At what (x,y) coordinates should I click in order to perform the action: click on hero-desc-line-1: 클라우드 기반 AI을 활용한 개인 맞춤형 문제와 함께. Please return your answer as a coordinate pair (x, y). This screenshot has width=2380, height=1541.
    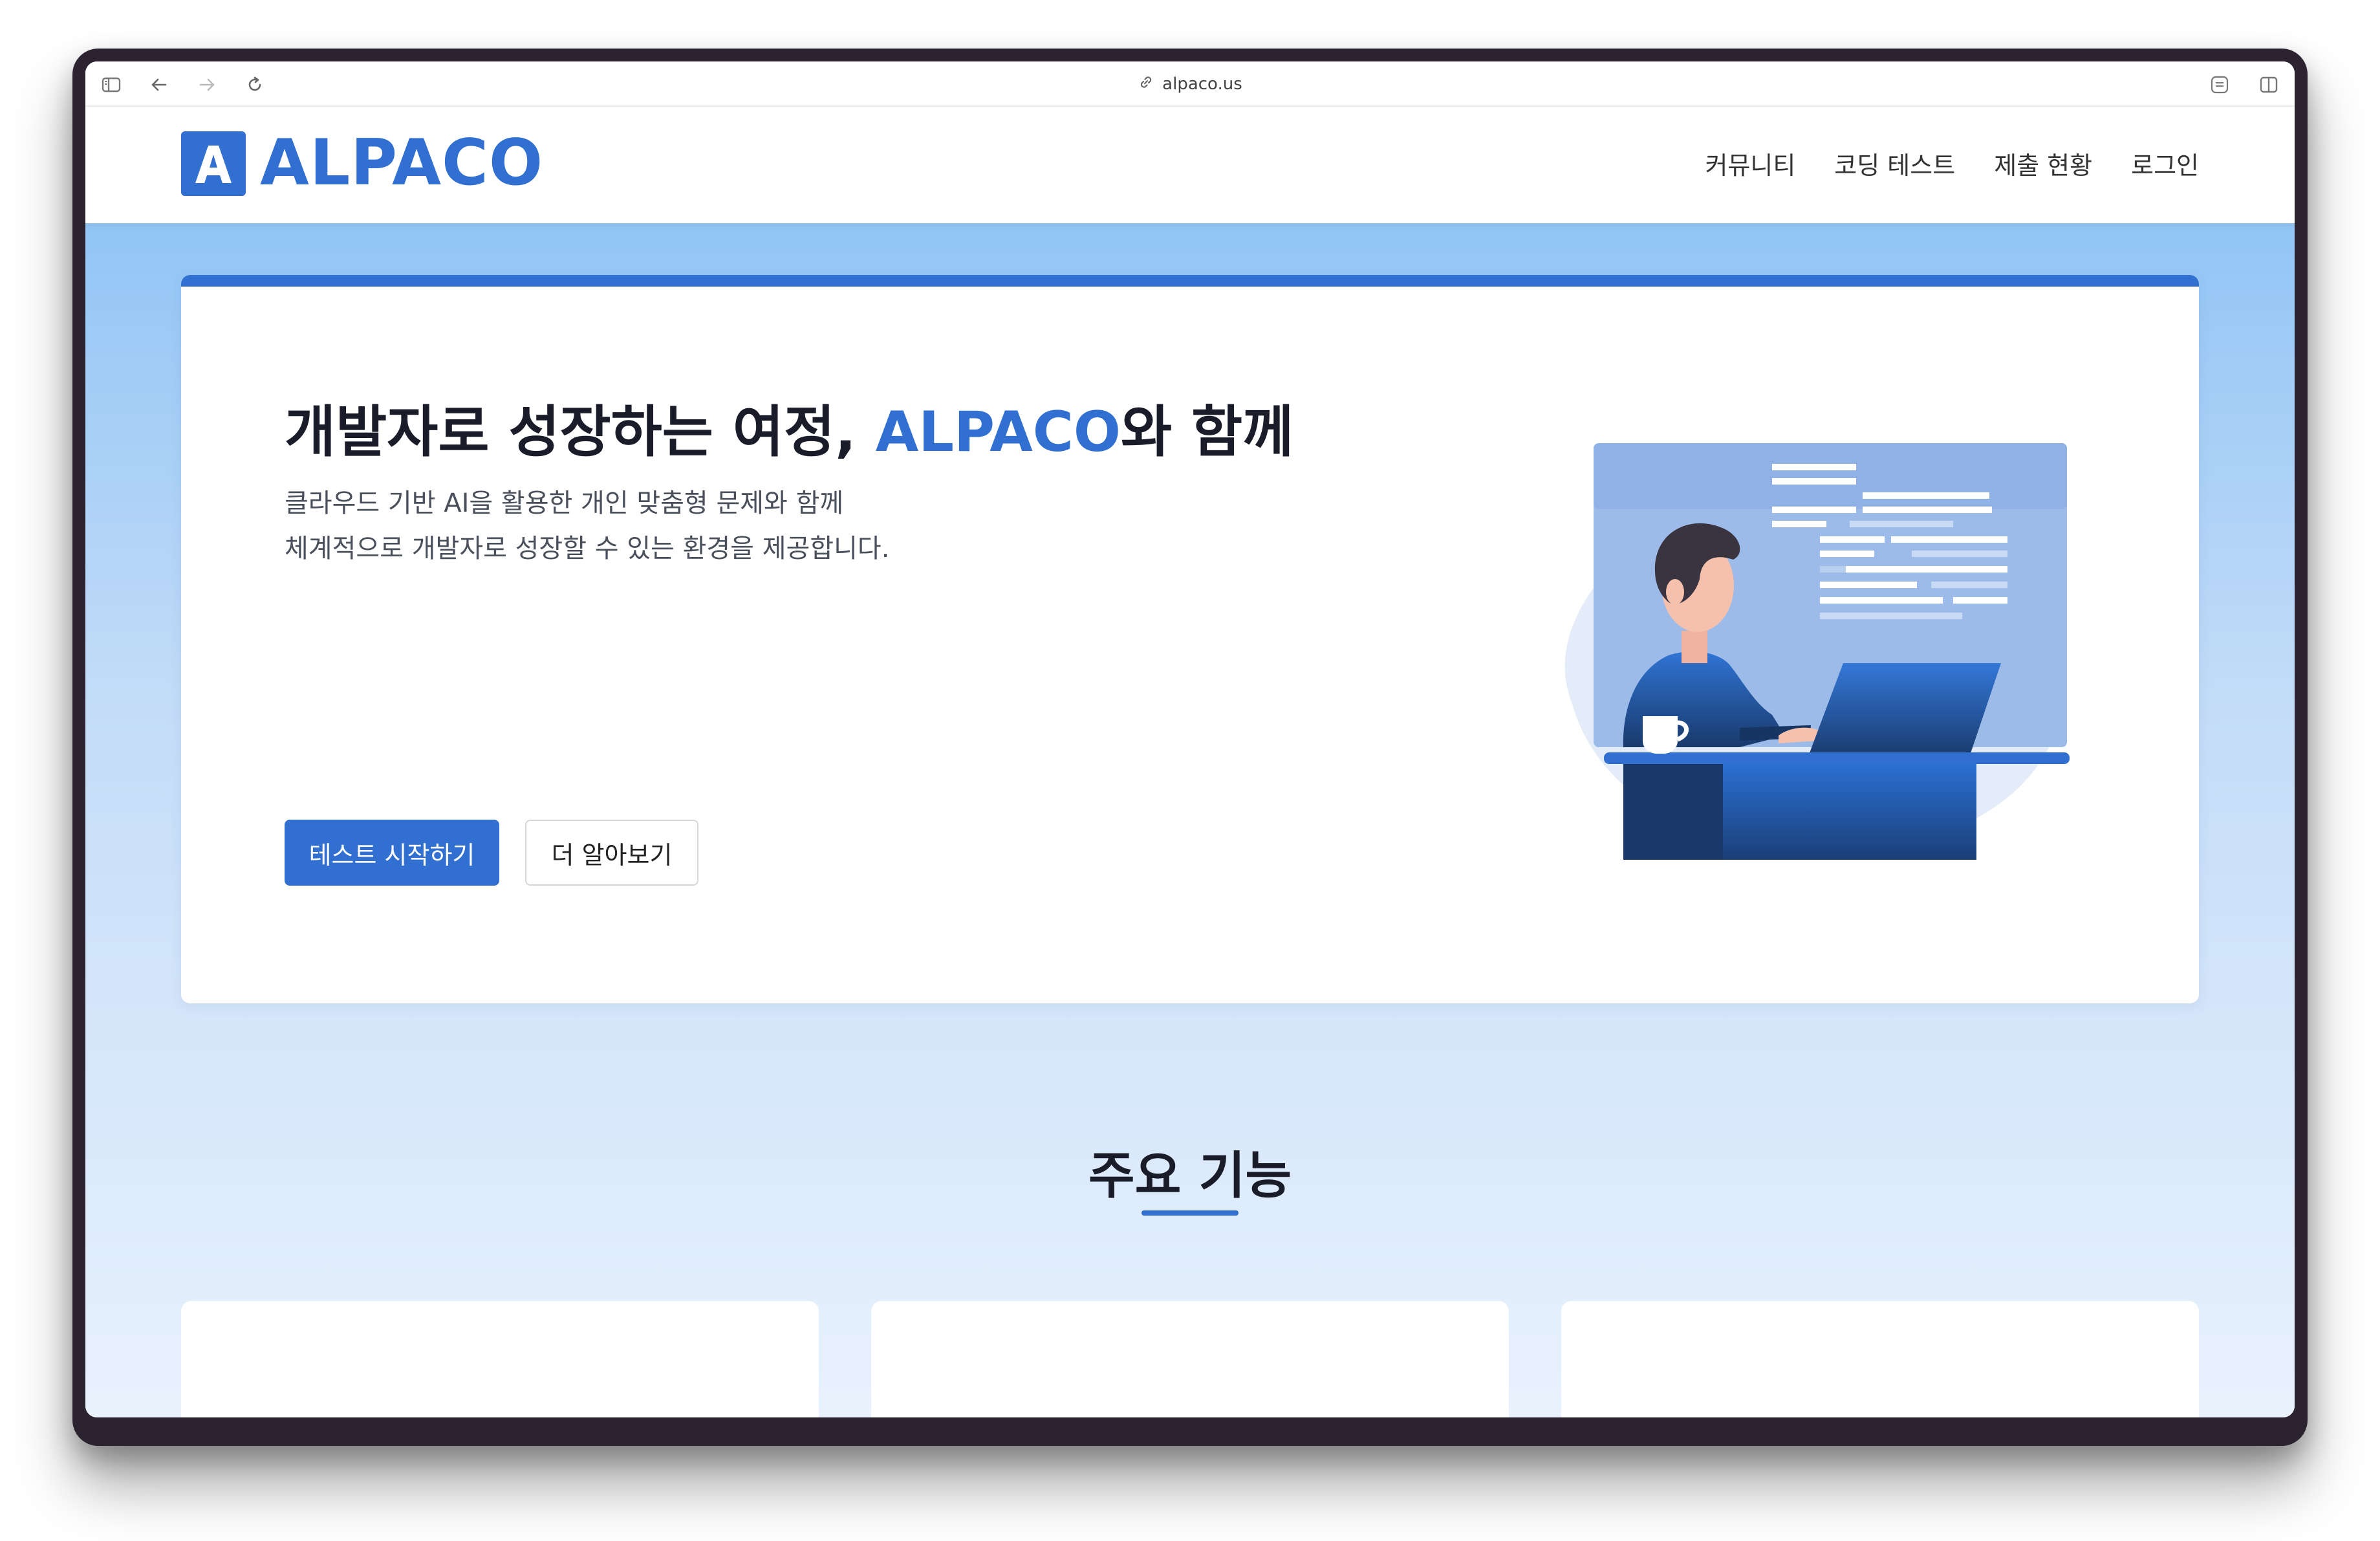
    Looking at the image, I should click on (564, 503).